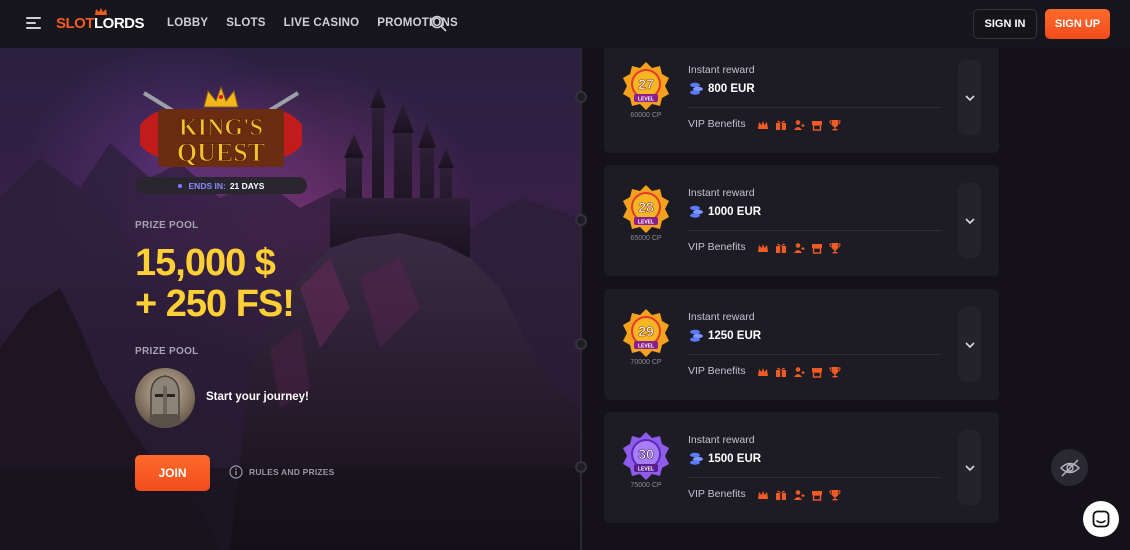  I want to click on reward-amount: 1500 EUR, so click(735, 459).